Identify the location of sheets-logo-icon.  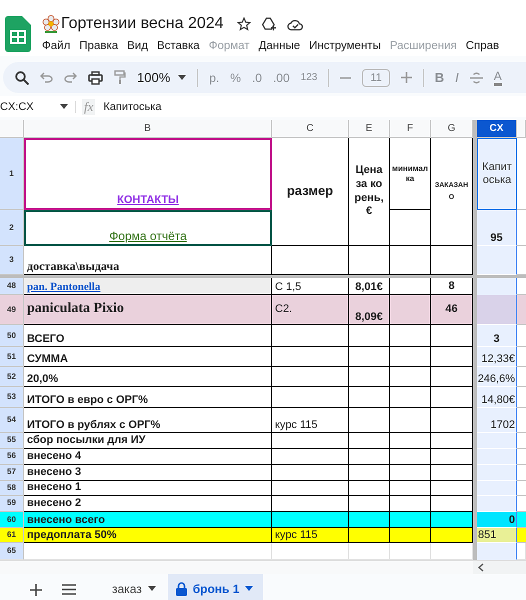
(18, 34).